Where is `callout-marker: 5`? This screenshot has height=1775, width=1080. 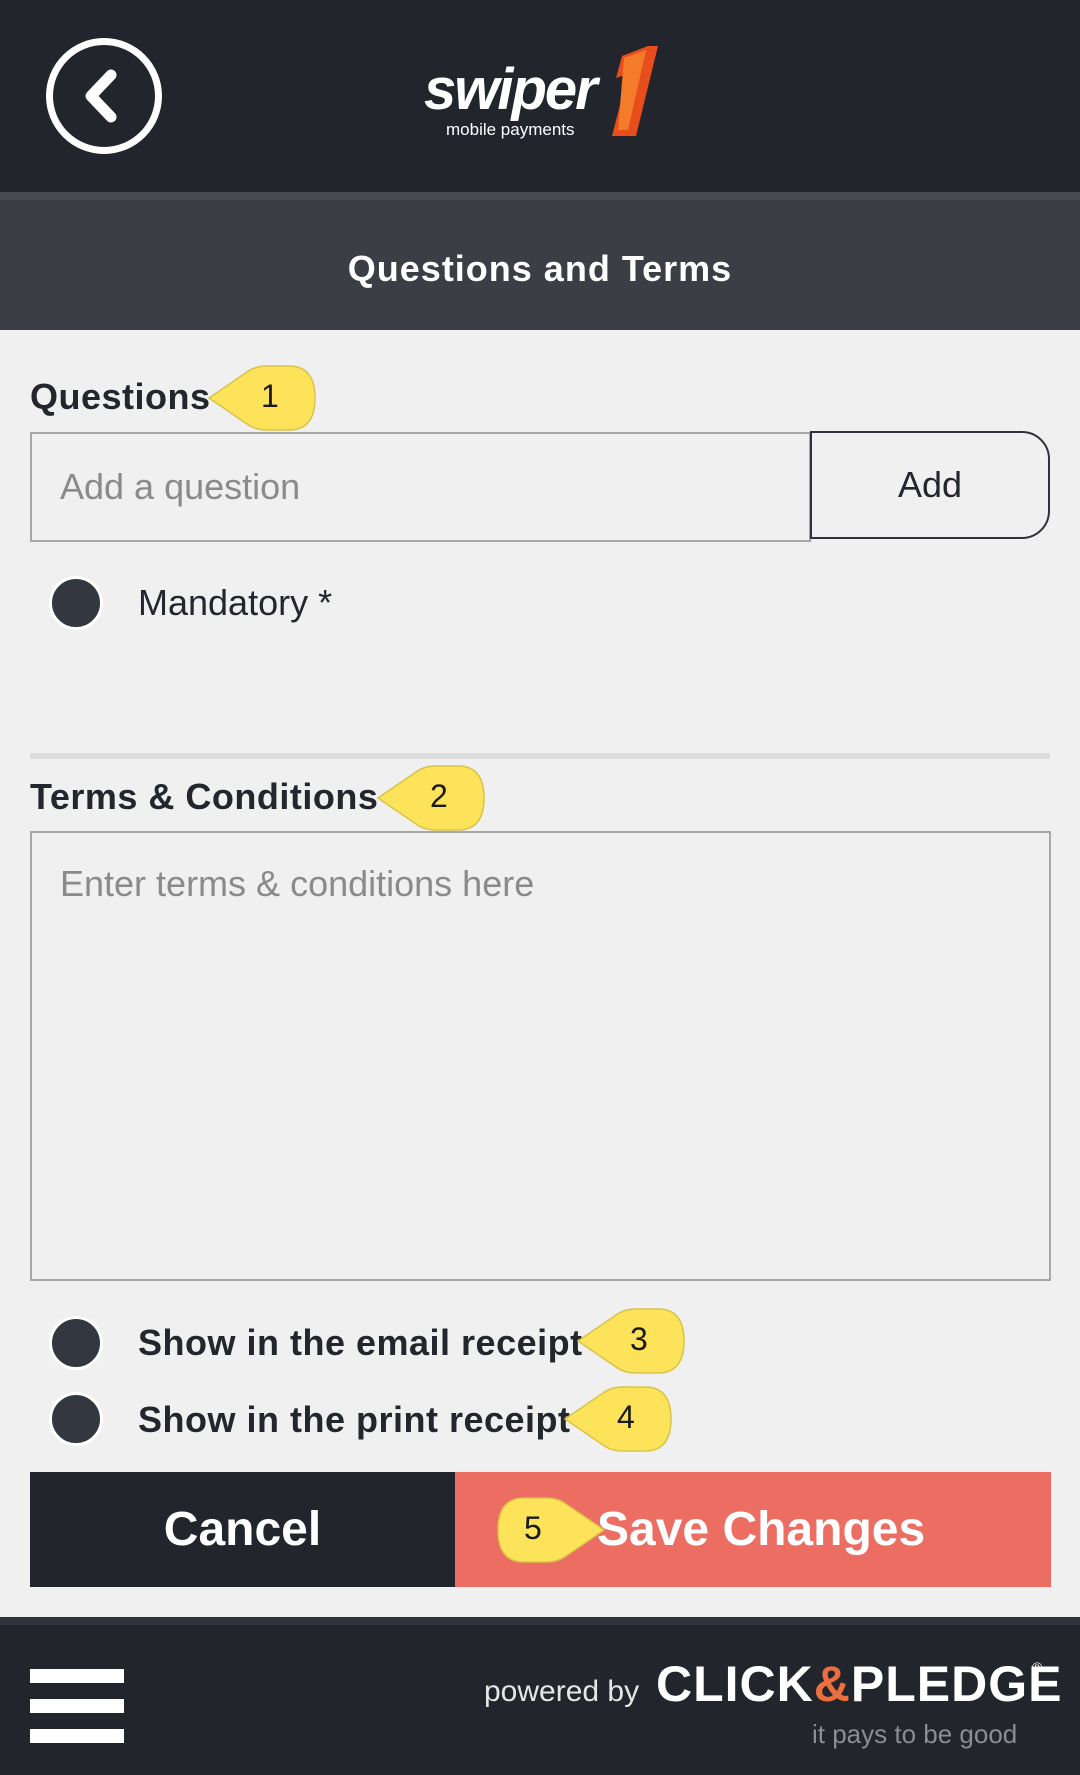 callout-marker: 5 is located at coordinates (549, 1530).